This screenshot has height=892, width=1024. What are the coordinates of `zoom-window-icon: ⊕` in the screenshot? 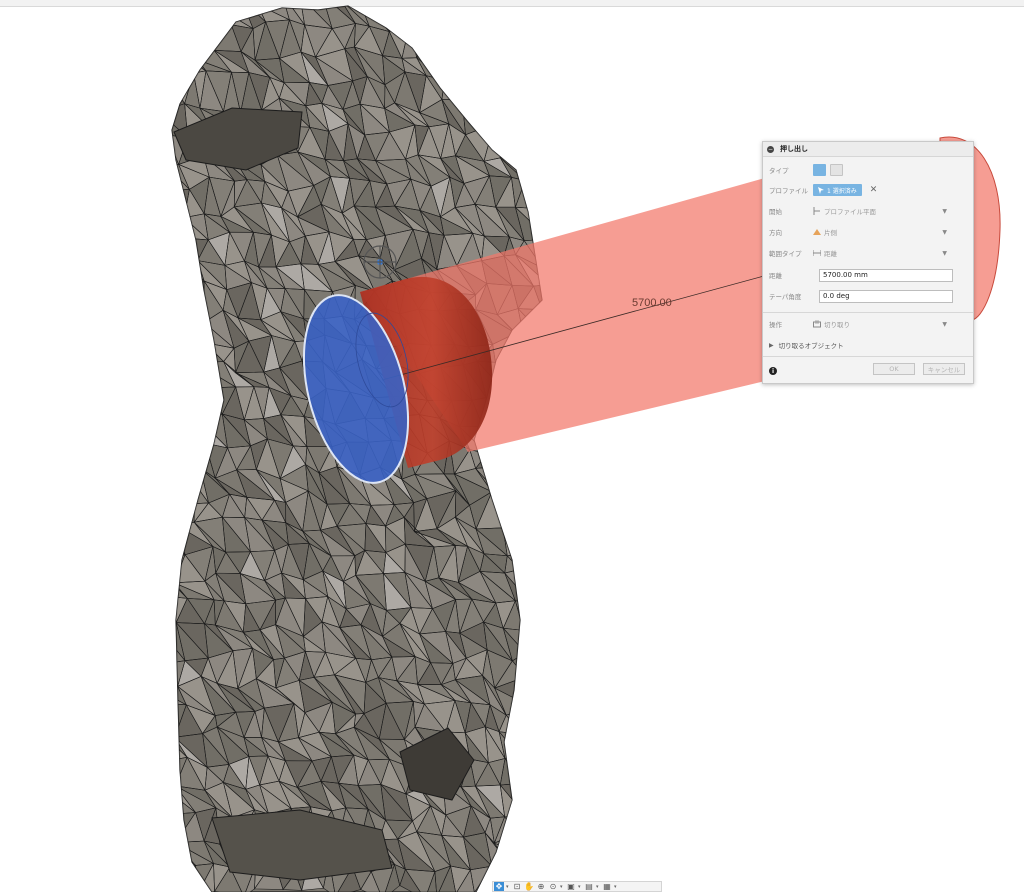 It's located at (541, 886).